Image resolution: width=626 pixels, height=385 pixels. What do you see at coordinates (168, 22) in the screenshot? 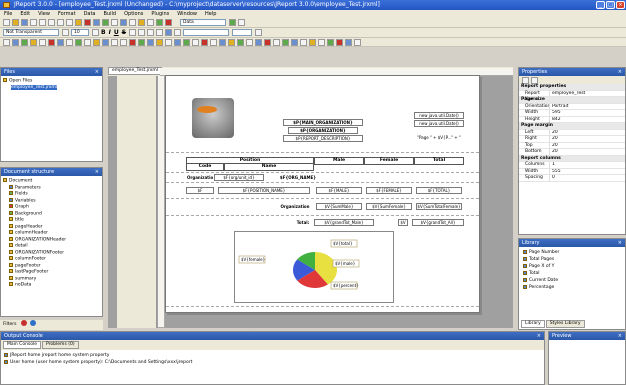
I see `run-icon` at bounding box center [168, 22].